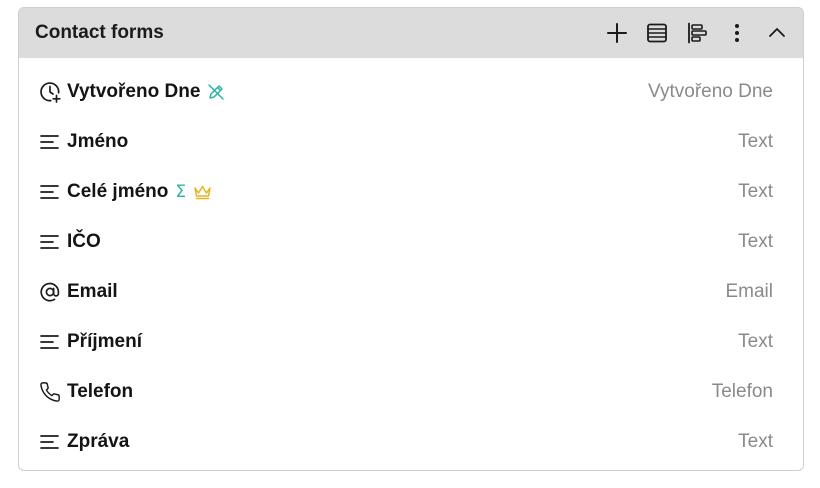  What do you see at coordinates (99, 32) in the screenshot?
I see `panel-title: Contact forms` at bounding box center [99, 32].